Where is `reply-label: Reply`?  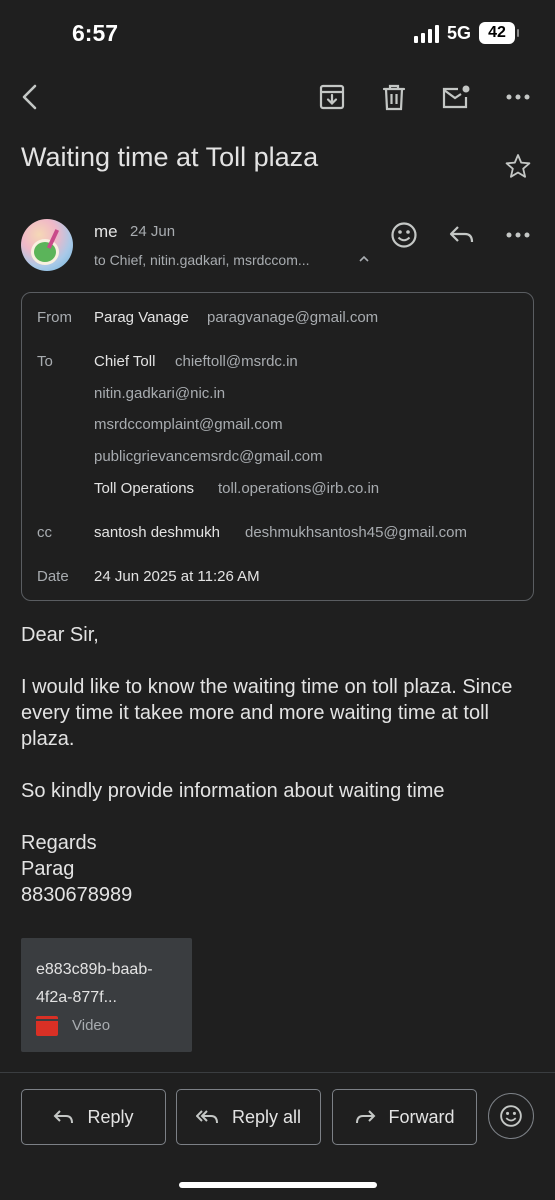
reply-label: Reply is located at coordinates (110, 1116).